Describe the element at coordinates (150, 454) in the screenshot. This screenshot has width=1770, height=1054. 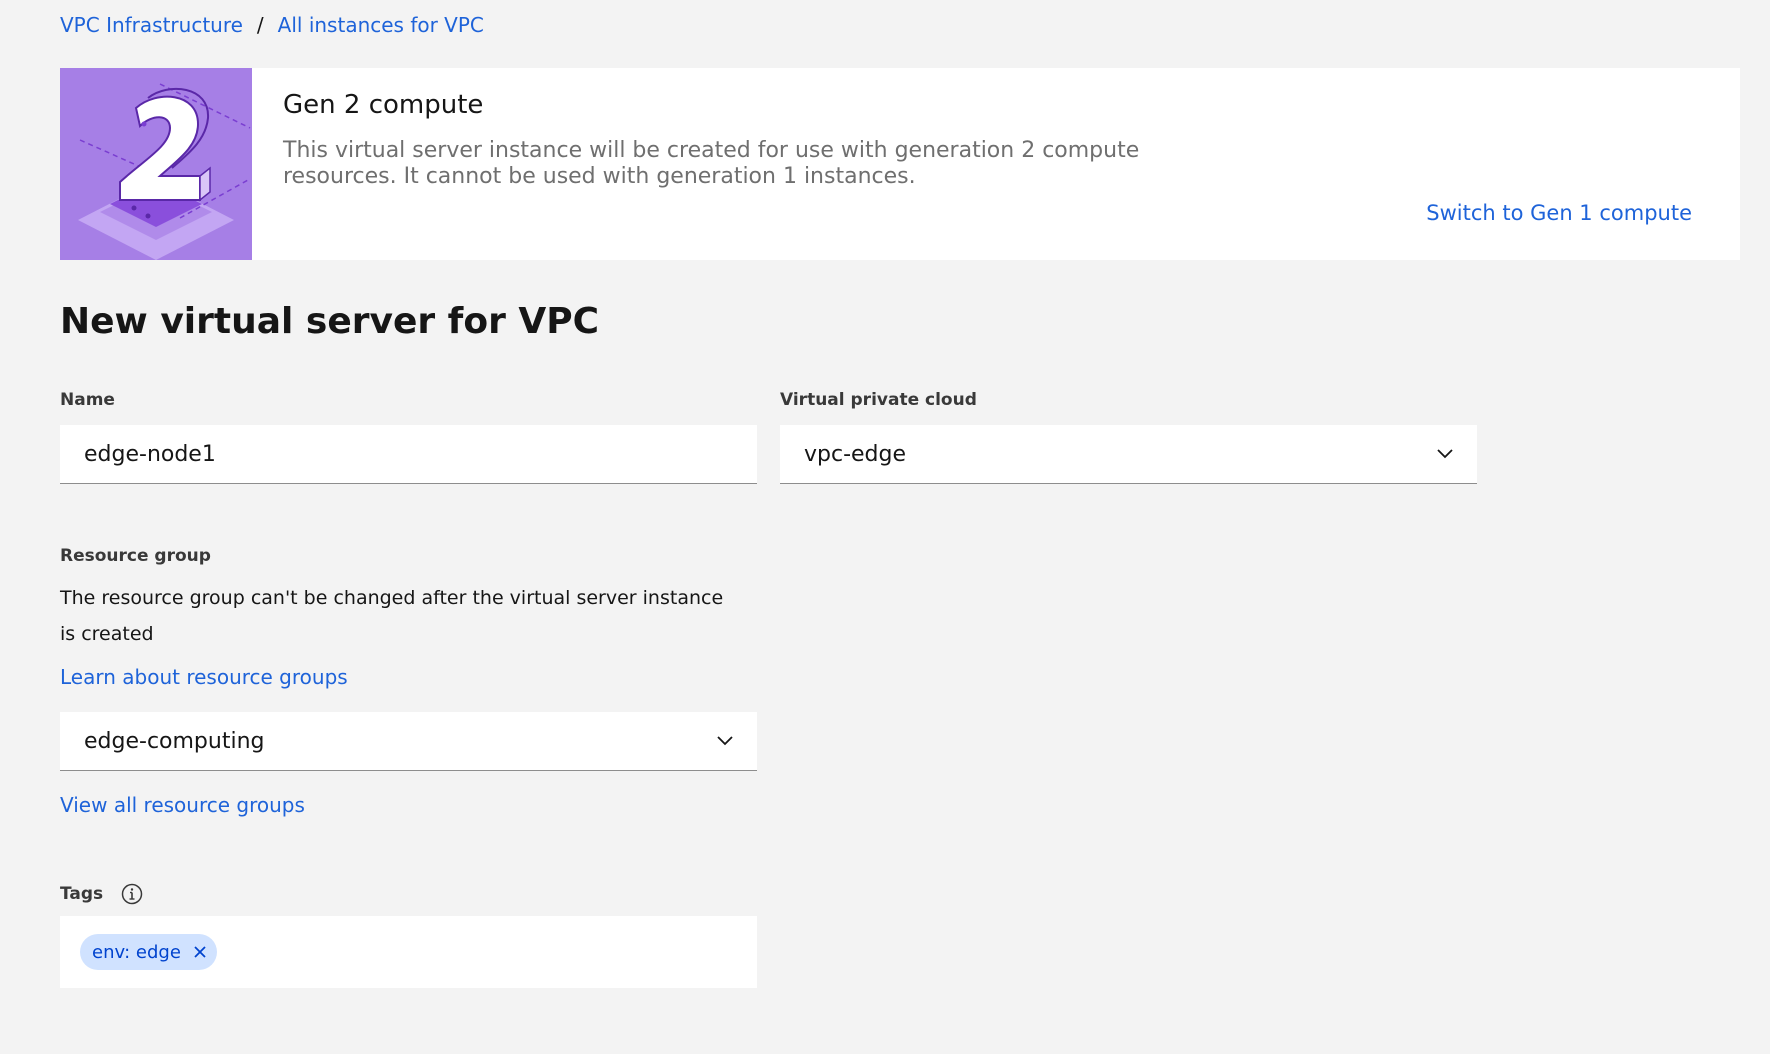
I see `name-input-value: edge-node1` at that location.